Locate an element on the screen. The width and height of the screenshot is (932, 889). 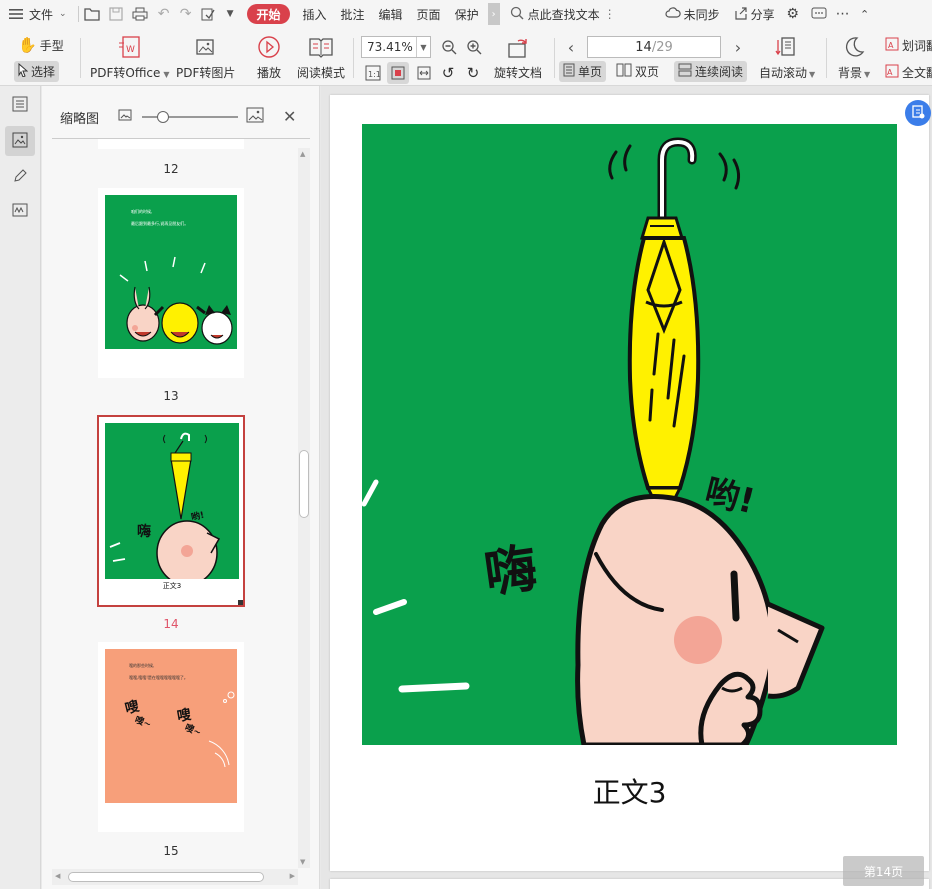
thumbnail-horizontal-scrollbar: ◀ ▶ is located at coordinates (175, 877).